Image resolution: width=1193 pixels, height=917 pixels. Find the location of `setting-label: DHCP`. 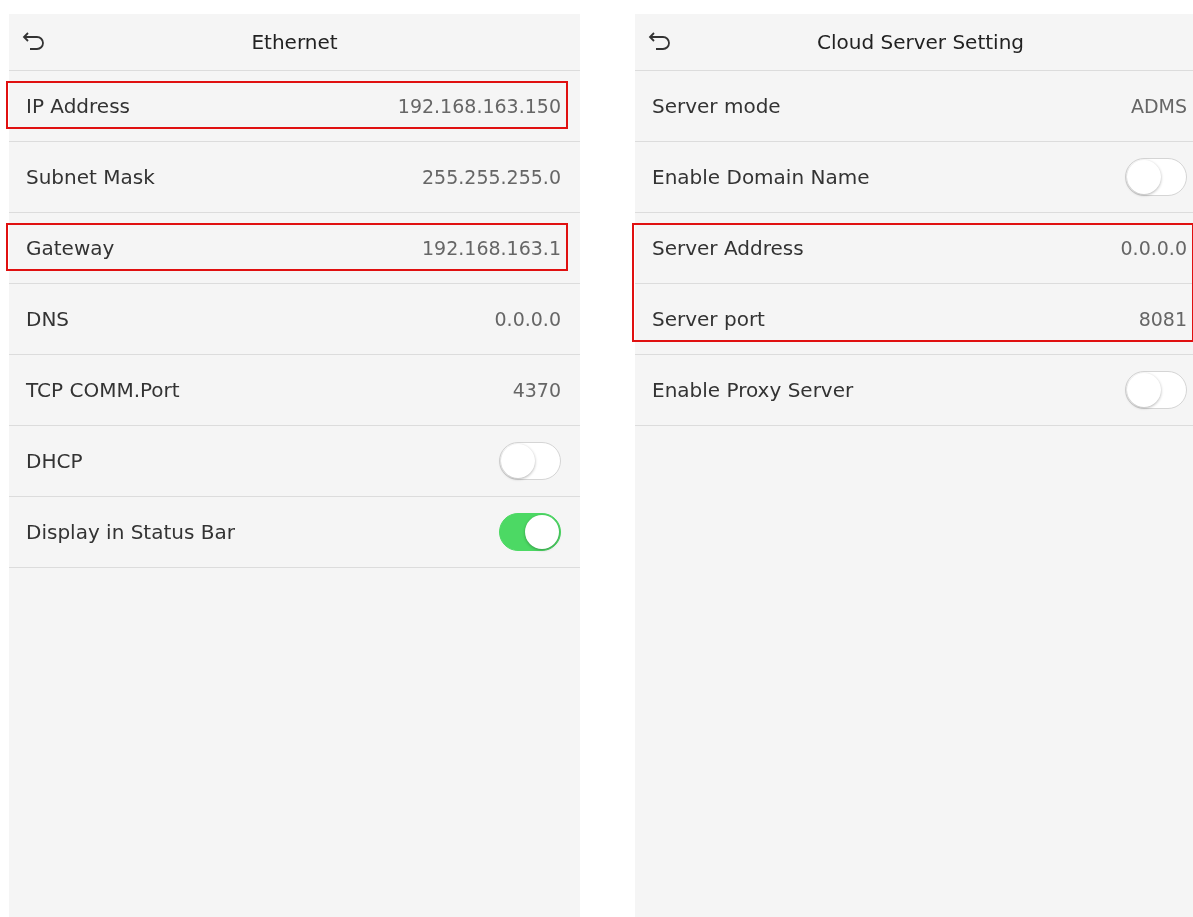

setting-label: DHCP is located at coordinates (54, 461).